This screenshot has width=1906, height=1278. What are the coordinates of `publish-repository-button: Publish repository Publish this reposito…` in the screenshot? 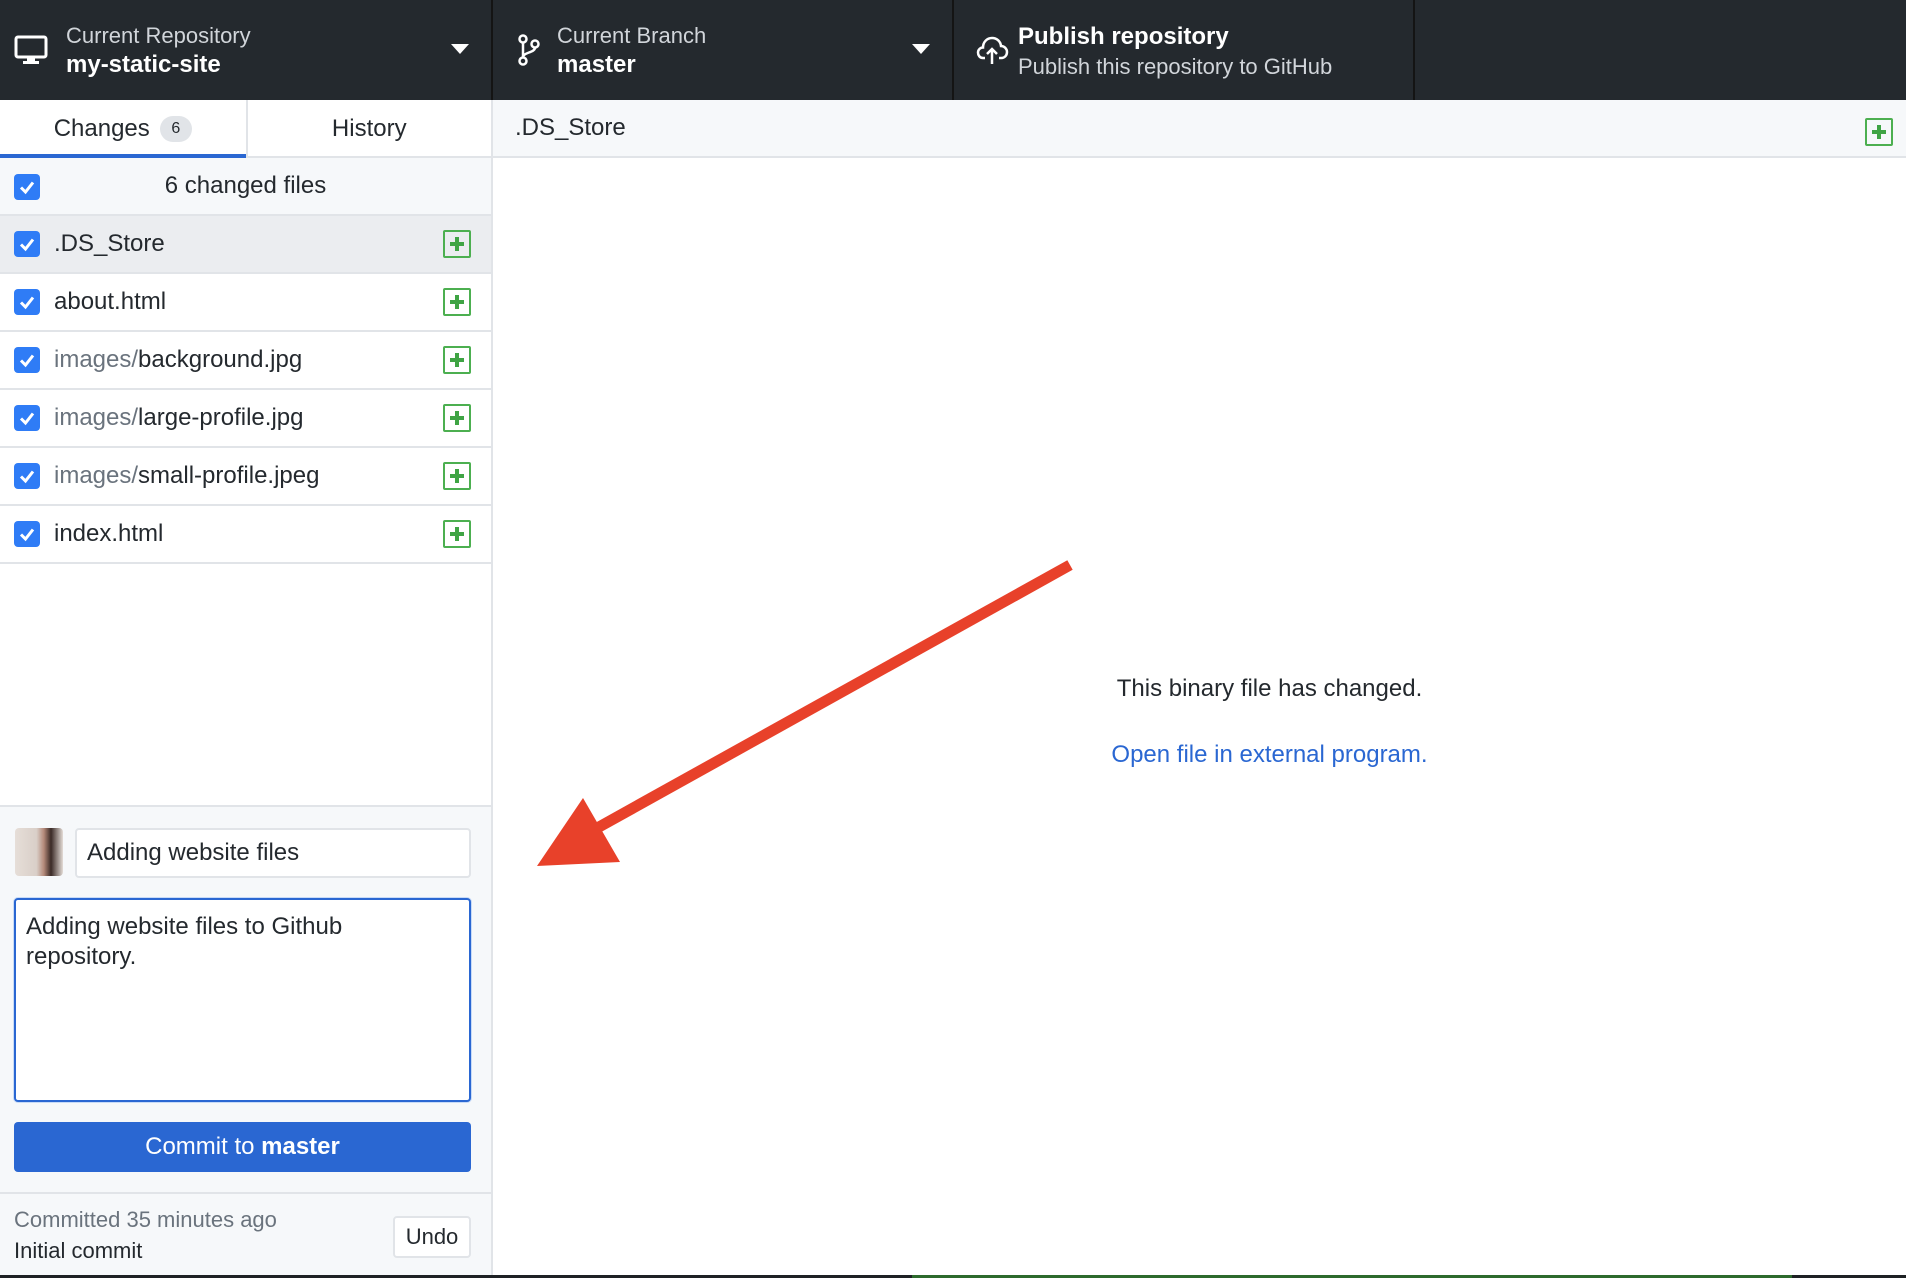 It's located at (1184, 50).